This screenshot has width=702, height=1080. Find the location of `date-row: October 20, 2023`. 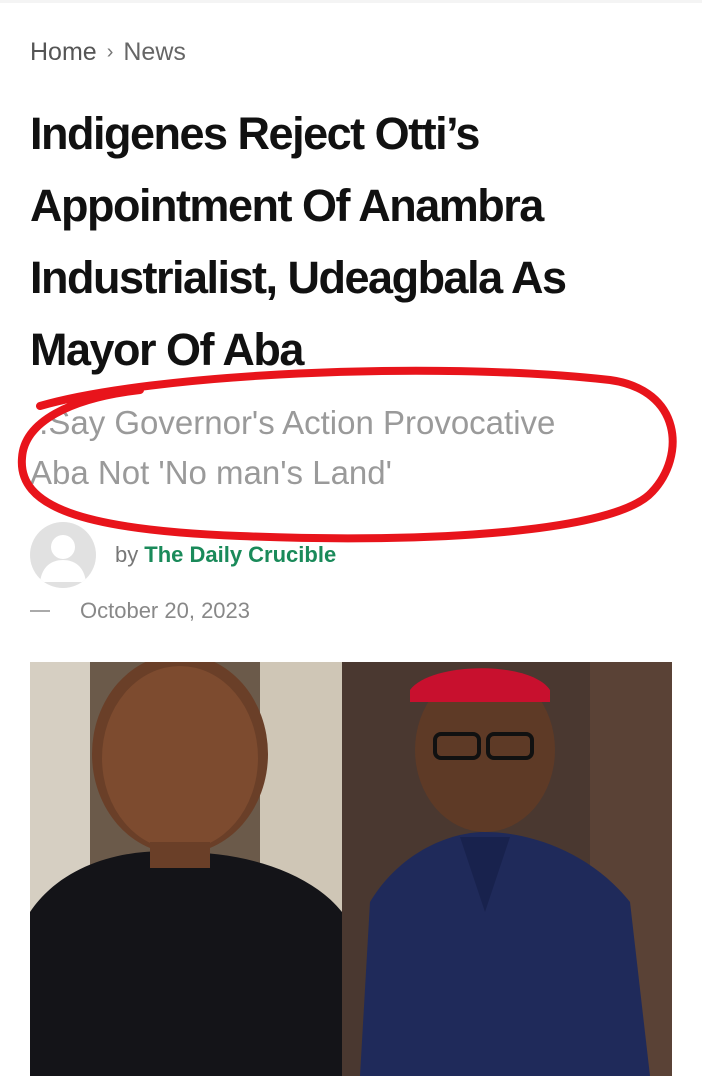

date-row: October 20, 2023 is located at coordinates (140, 611).